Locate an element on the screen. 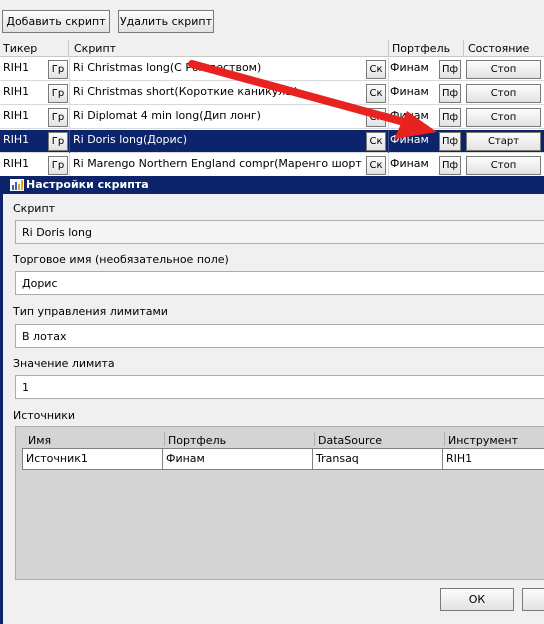 This screenshot has height=624, width=544. limit-type-label: Тип управления лимитами is located at coordinates (90, 311).